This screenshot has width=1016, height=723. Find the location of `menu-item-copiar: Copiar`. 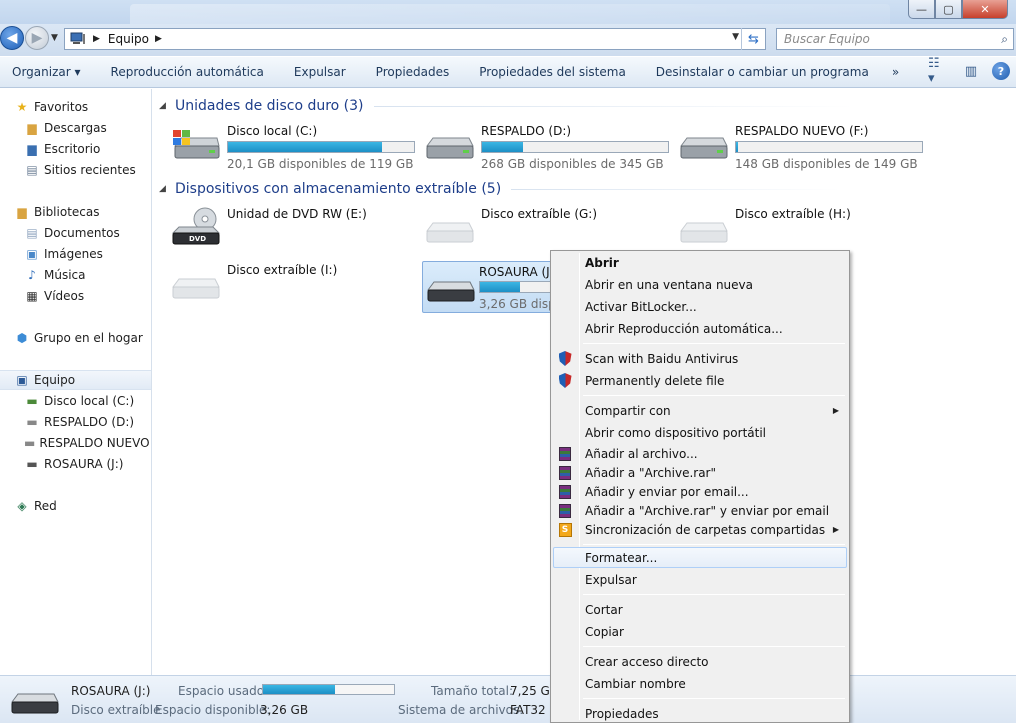

menu-item-copiar: Copiar is located at coordinates (700, 631).